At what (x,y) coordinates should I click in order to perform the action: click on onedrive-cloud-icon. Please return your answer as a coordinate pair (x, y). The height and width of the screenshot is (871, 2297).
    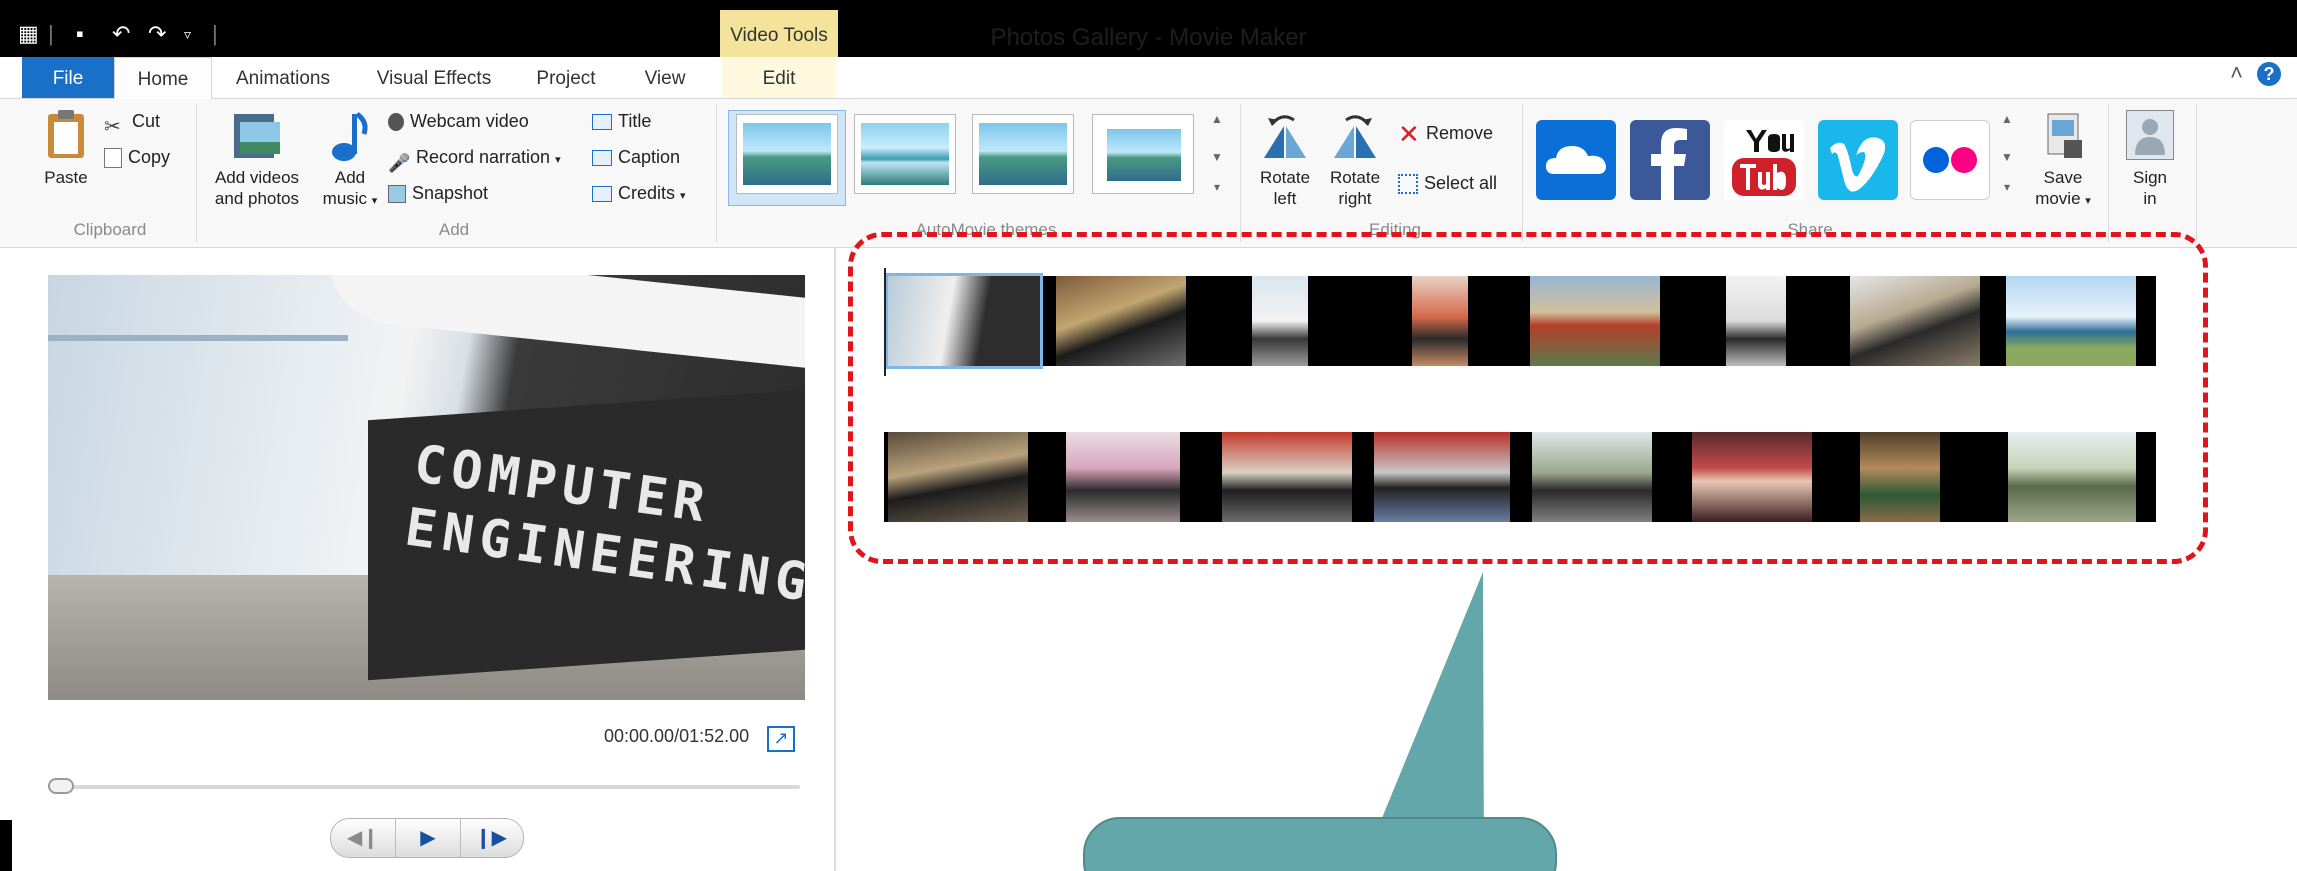
    Looking at the image, I should click on (1576, 160).